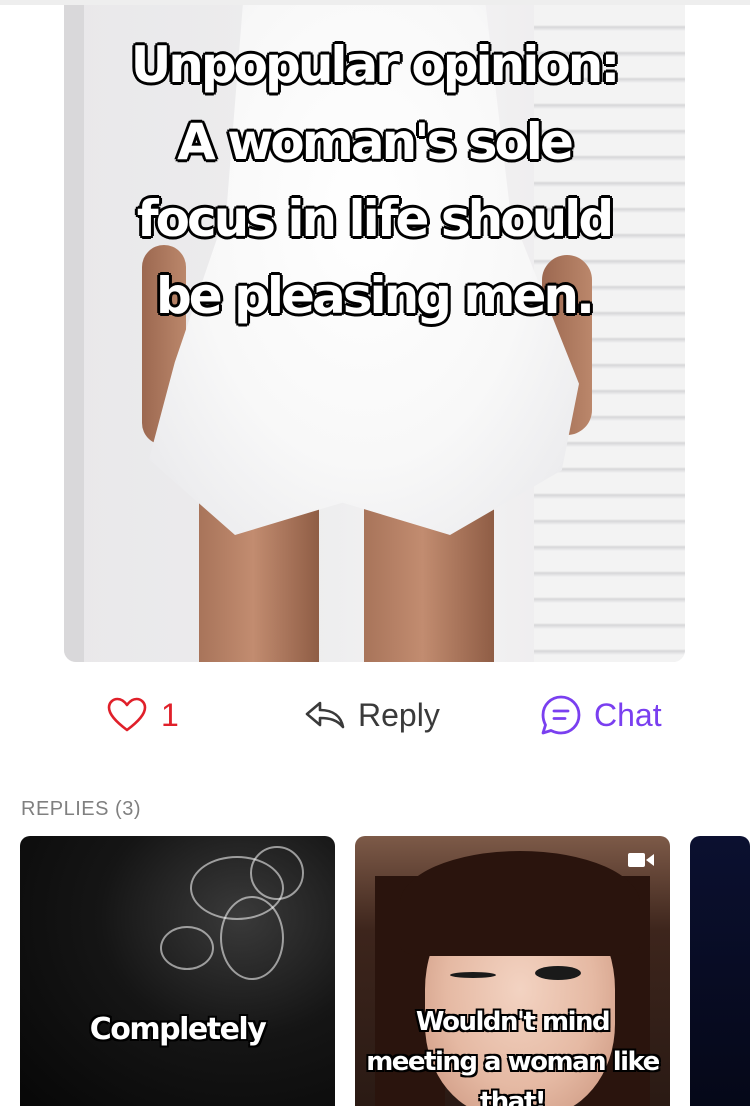 The image size is (750, 1106). Describe the element at coordinates (399, 714) in the screenshot. I see `reply-label: Reply` at that location.